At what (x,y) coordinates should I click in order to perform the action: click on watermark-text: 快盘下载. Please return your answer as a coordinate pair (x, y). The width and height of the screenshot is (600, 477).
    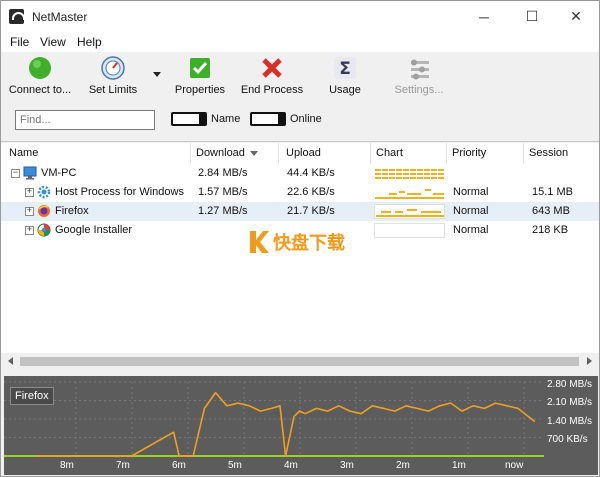
    Looking at the image, I should click on (309, 243).